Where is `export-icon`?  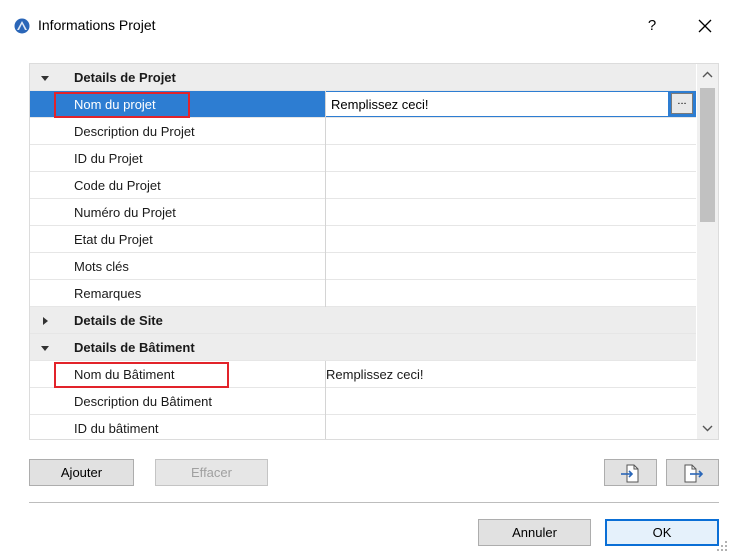 export-icon is located at coordinates (693, 473).